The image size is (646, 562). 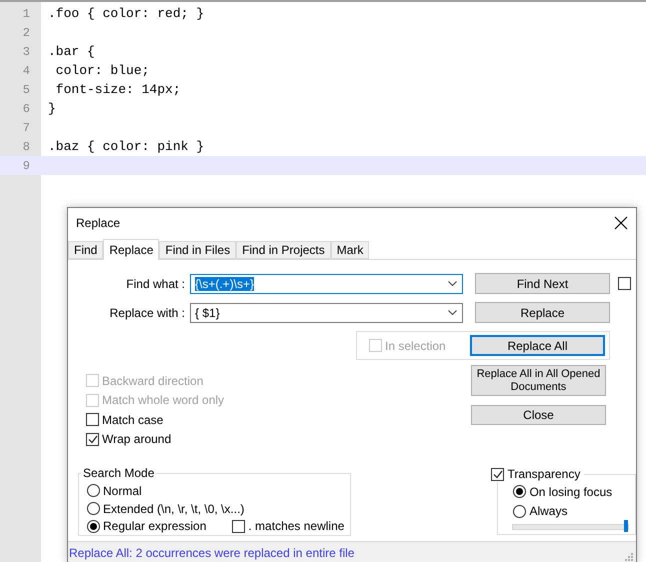 What do you see at coordinates (71, 51) in the screenshot?
I see `code-line: .bar {` at bounding box center [71, 51].